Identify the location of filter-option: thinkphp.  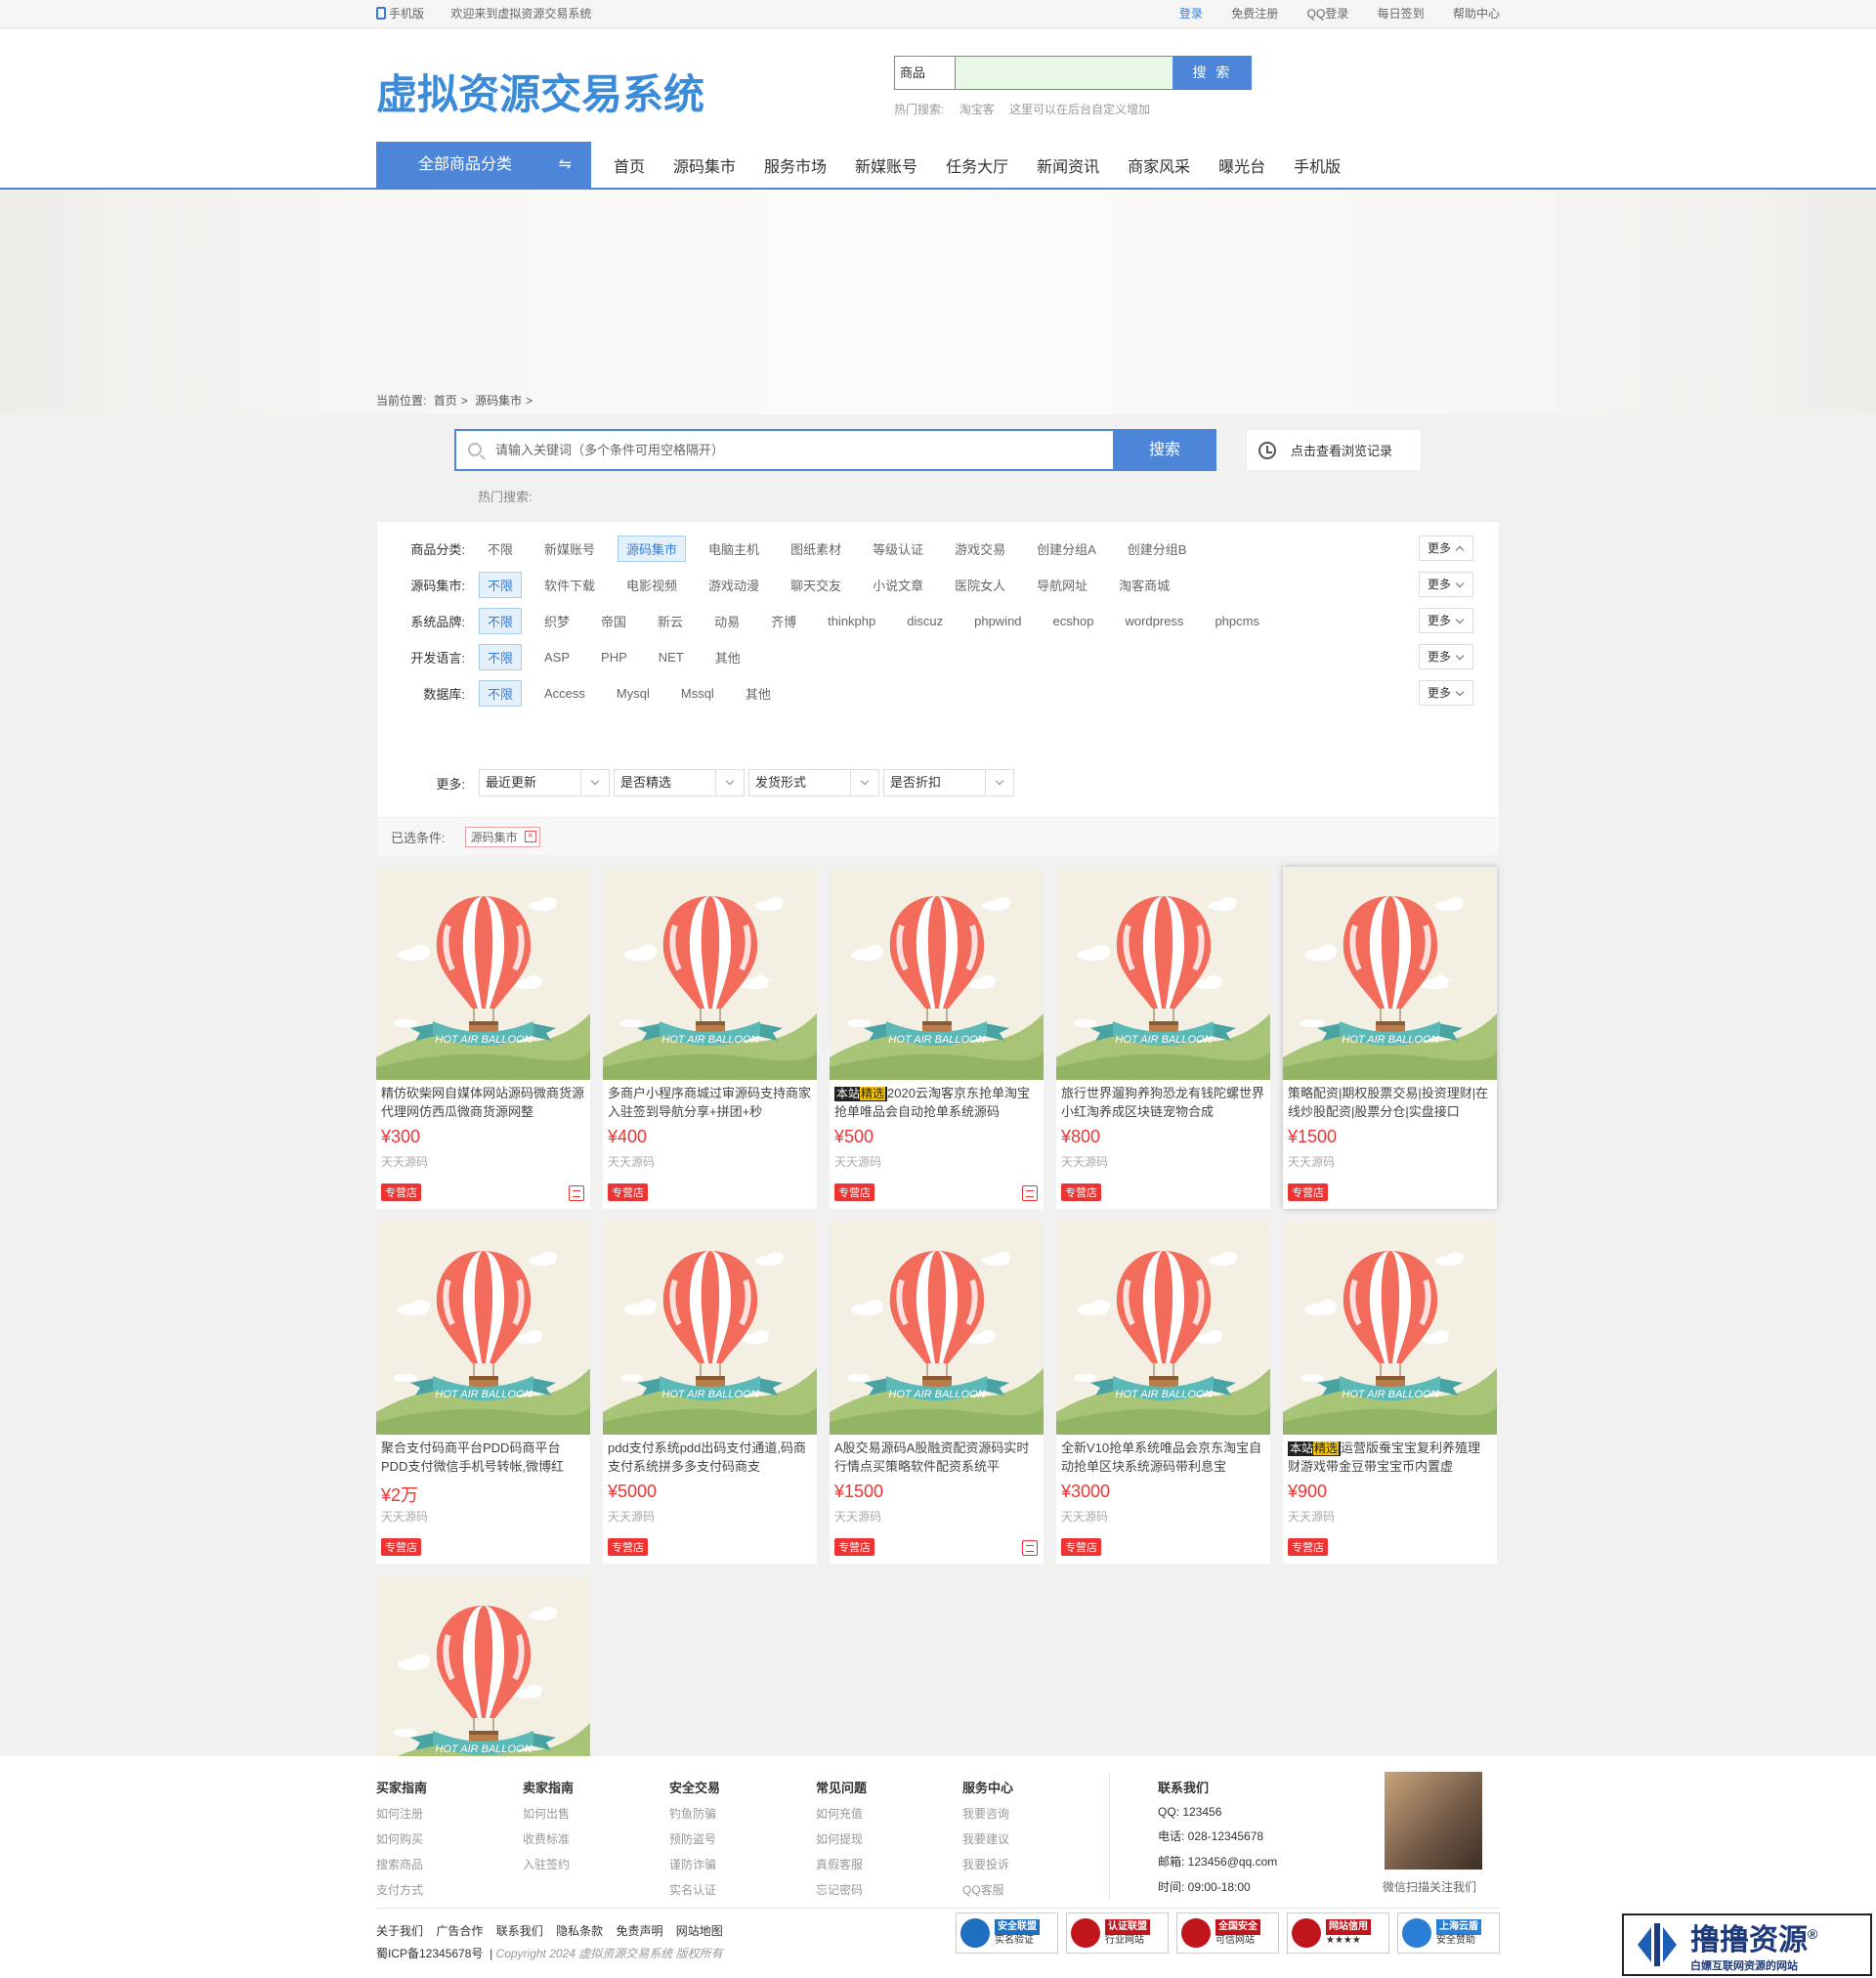
(851, 621).